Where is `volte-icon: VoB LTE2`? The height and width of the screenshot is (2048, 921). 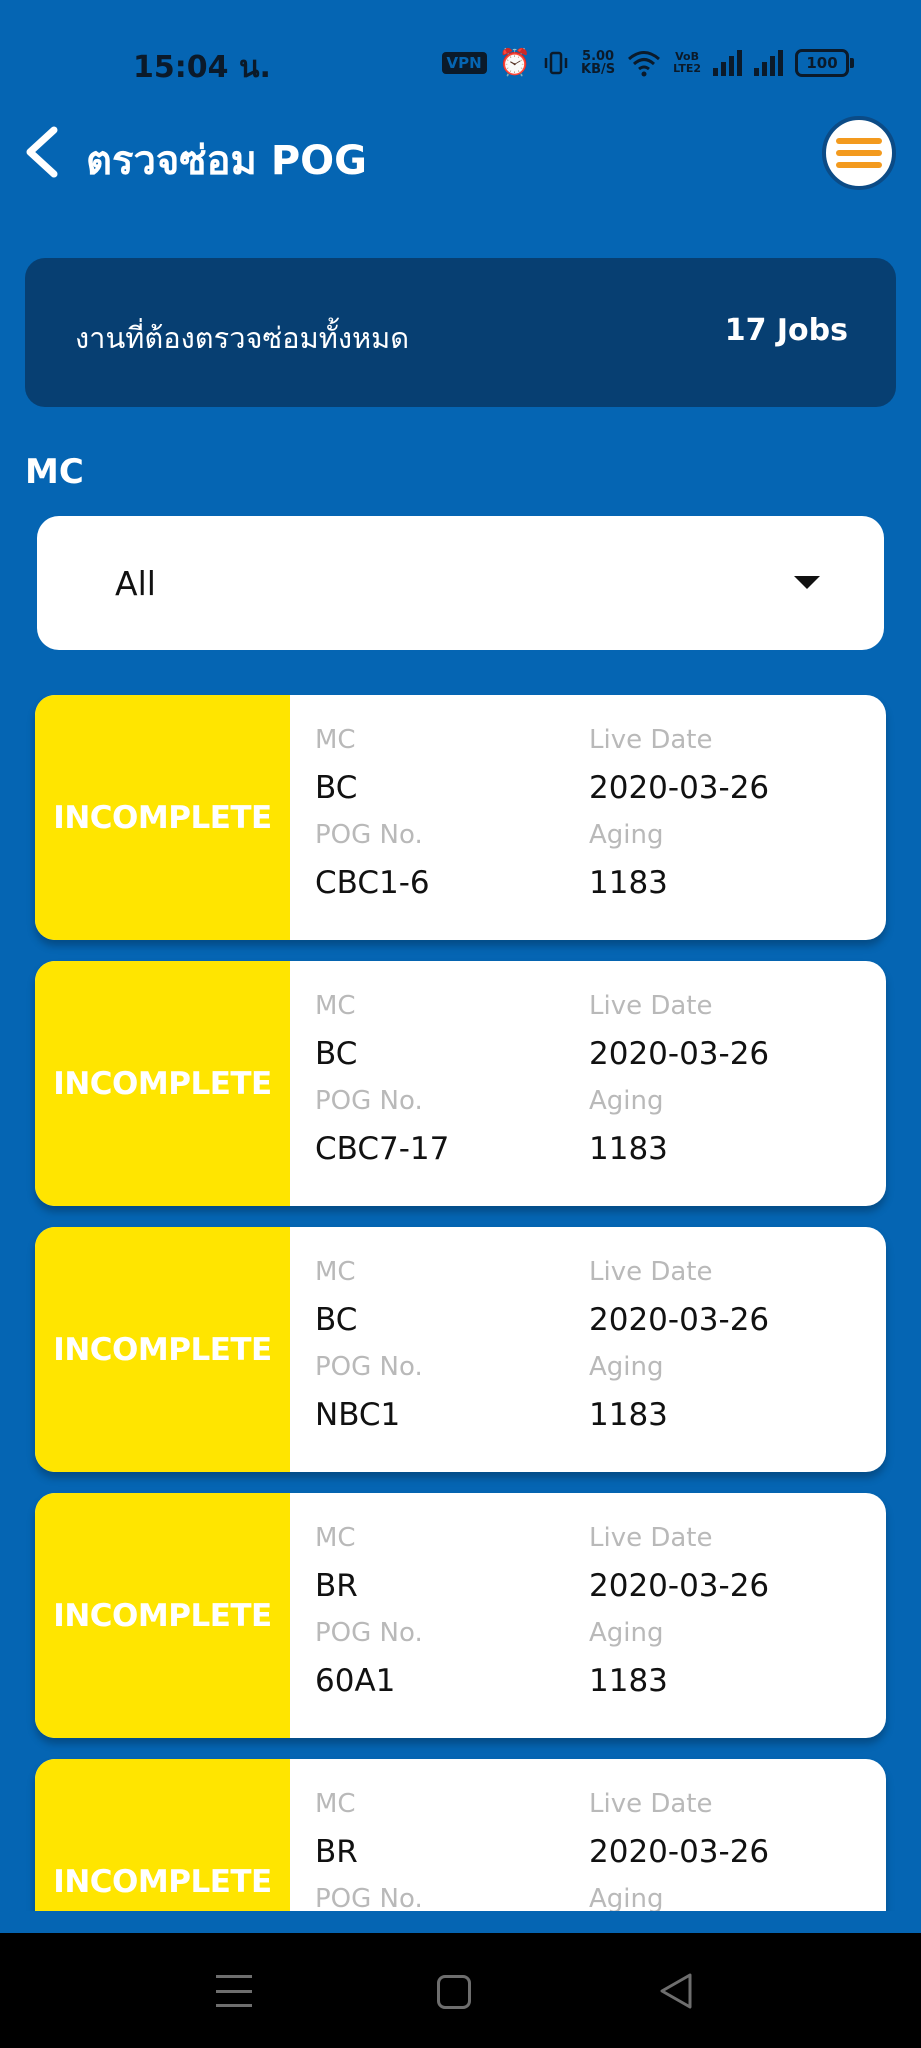
volte-icon: VoB LTE2 is located at coordinates (687, 63).